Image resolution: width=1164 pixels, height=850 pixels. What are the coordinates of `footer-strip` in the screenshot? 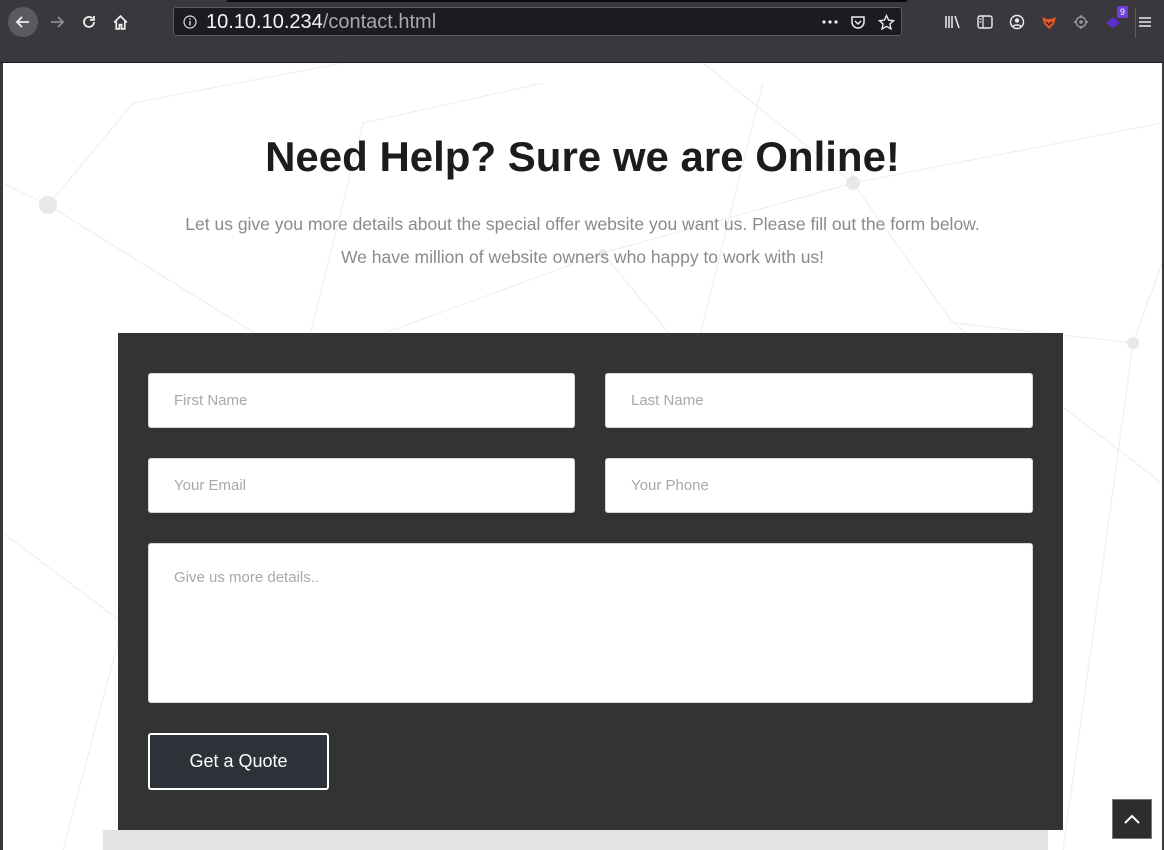 It's located at (575, 840).